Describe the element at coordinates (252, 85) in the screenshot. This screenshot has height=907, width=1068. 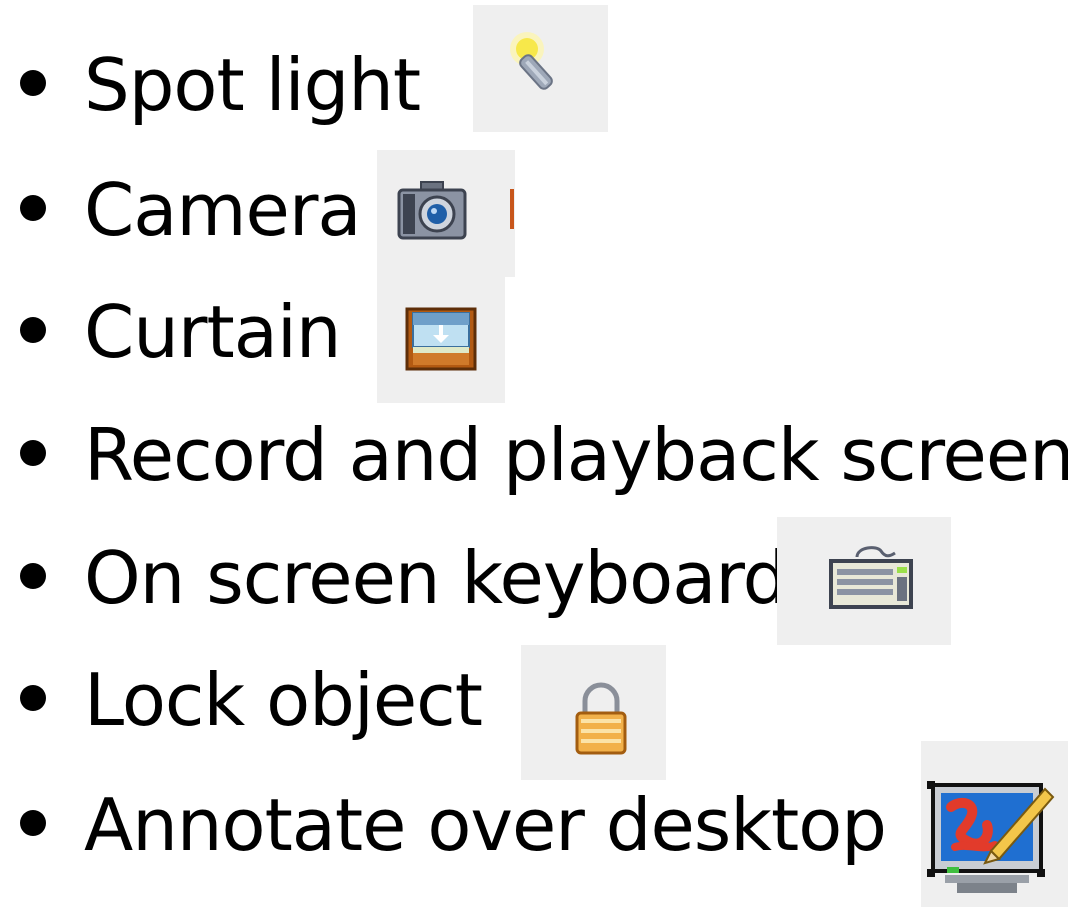
I see `item-label: Spot light` at that location.